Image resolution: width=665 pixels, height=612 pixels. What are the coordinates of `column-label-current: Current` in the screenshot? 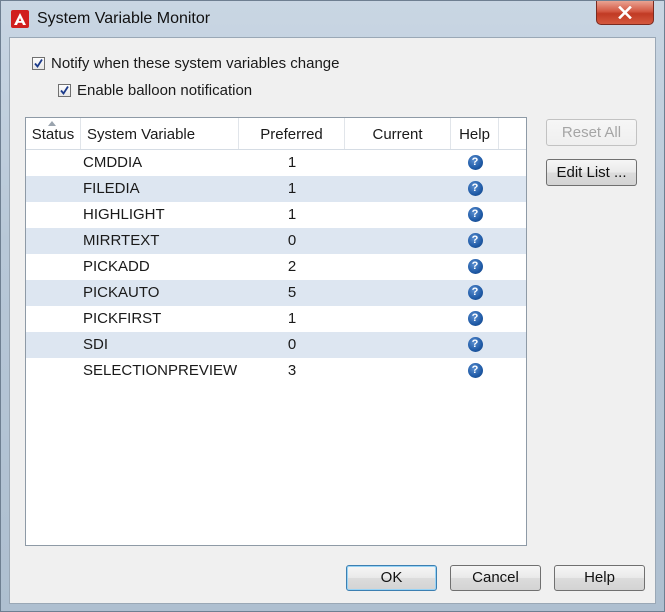 It's located at (397, 134).